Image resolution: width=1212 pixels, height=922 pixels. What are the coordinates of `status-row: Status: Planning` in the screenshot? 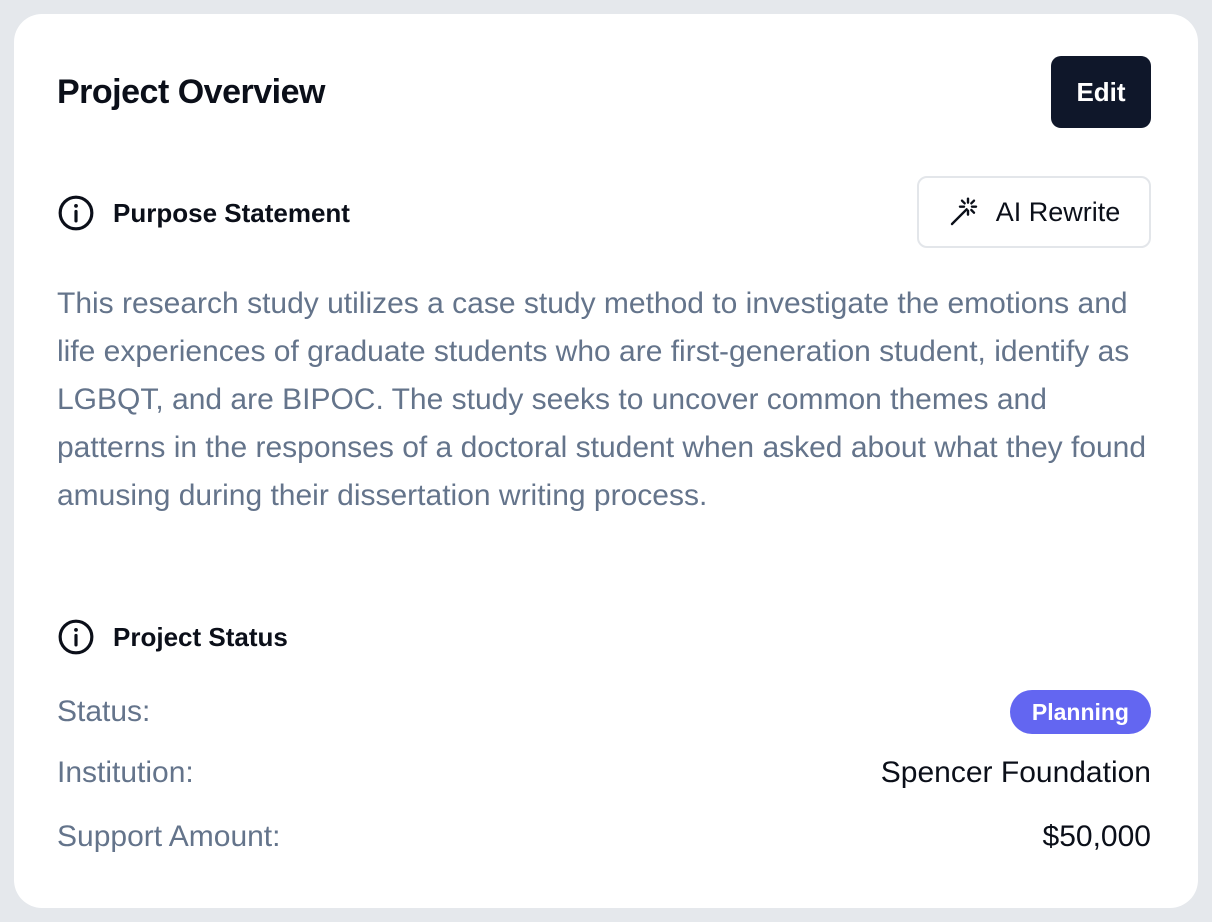 It's located at (604, 712).